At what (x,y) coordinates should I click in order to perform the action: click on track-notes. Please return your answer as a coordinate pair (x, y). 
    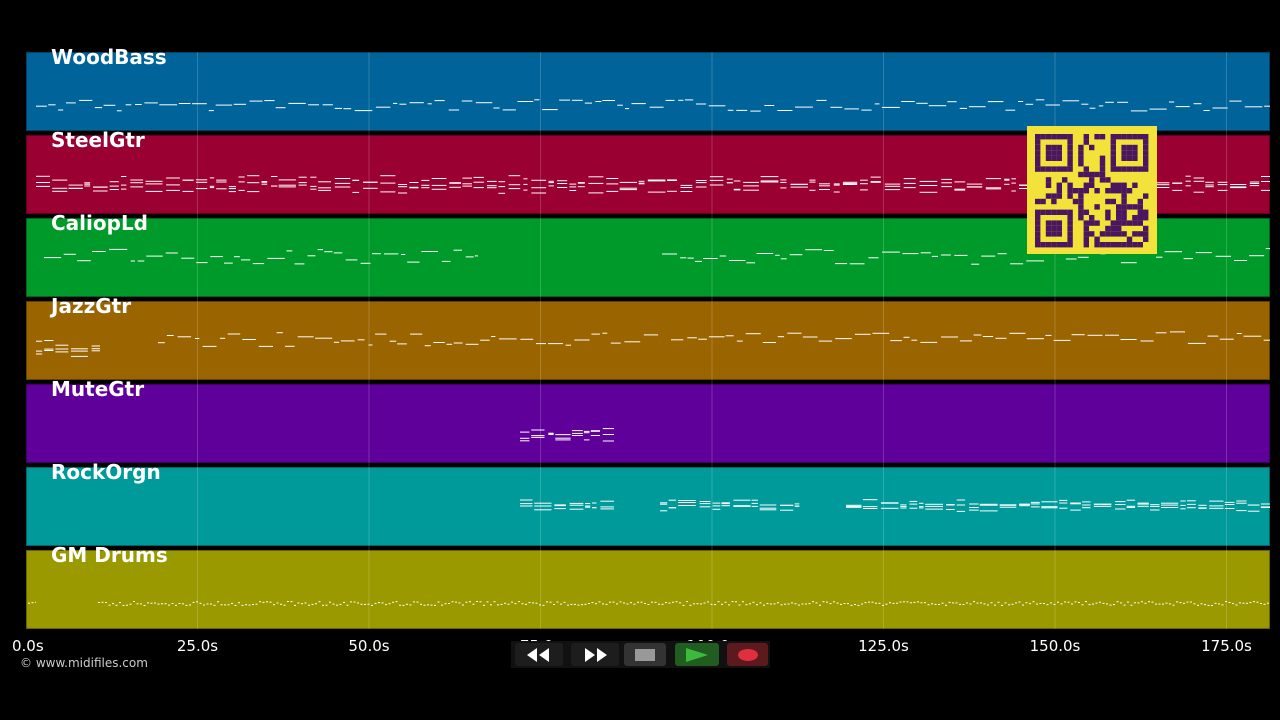
    Looking at the image, I should click on (653, 105).